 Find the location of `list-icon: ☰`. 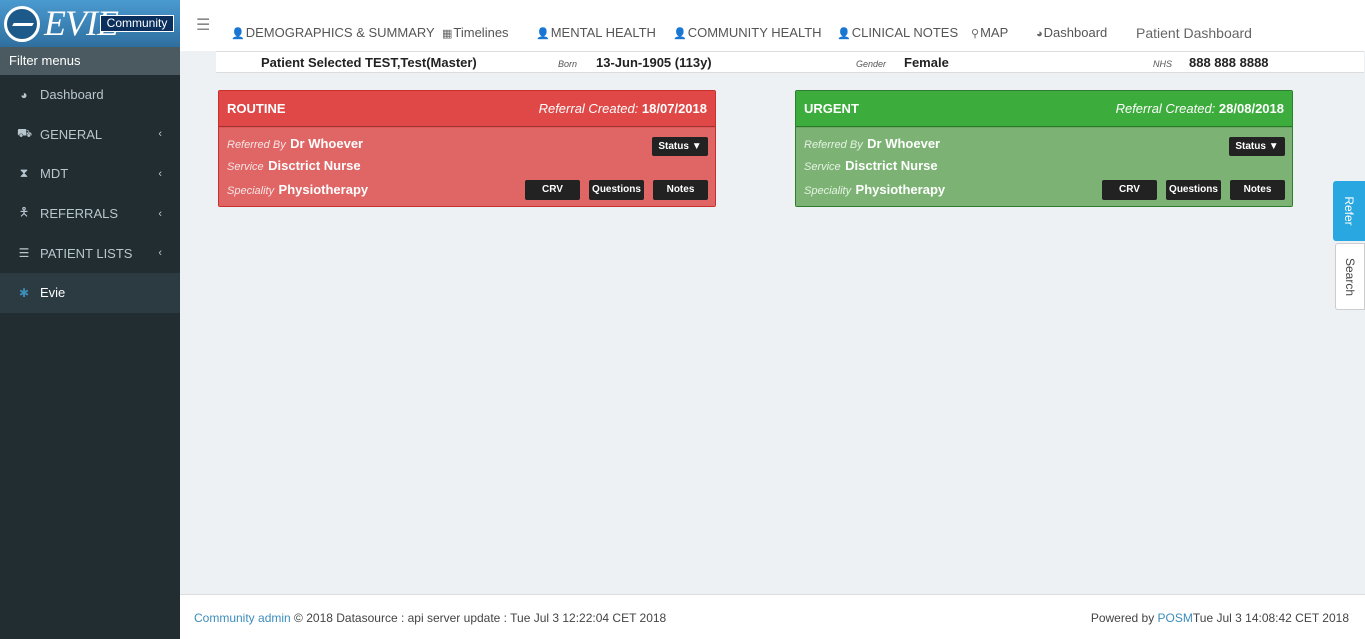

list-icon: ☰ is located at coordinates (24, 253).